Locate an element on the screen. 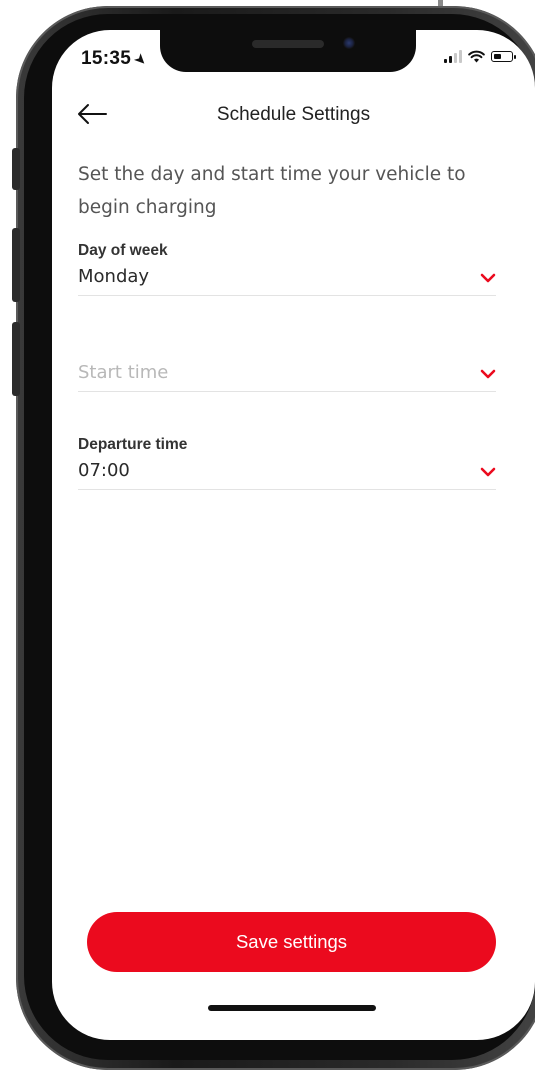 This screenshot has width=535, height=1074. save-settings-button: Save settings is located at coordinates (291, 942).